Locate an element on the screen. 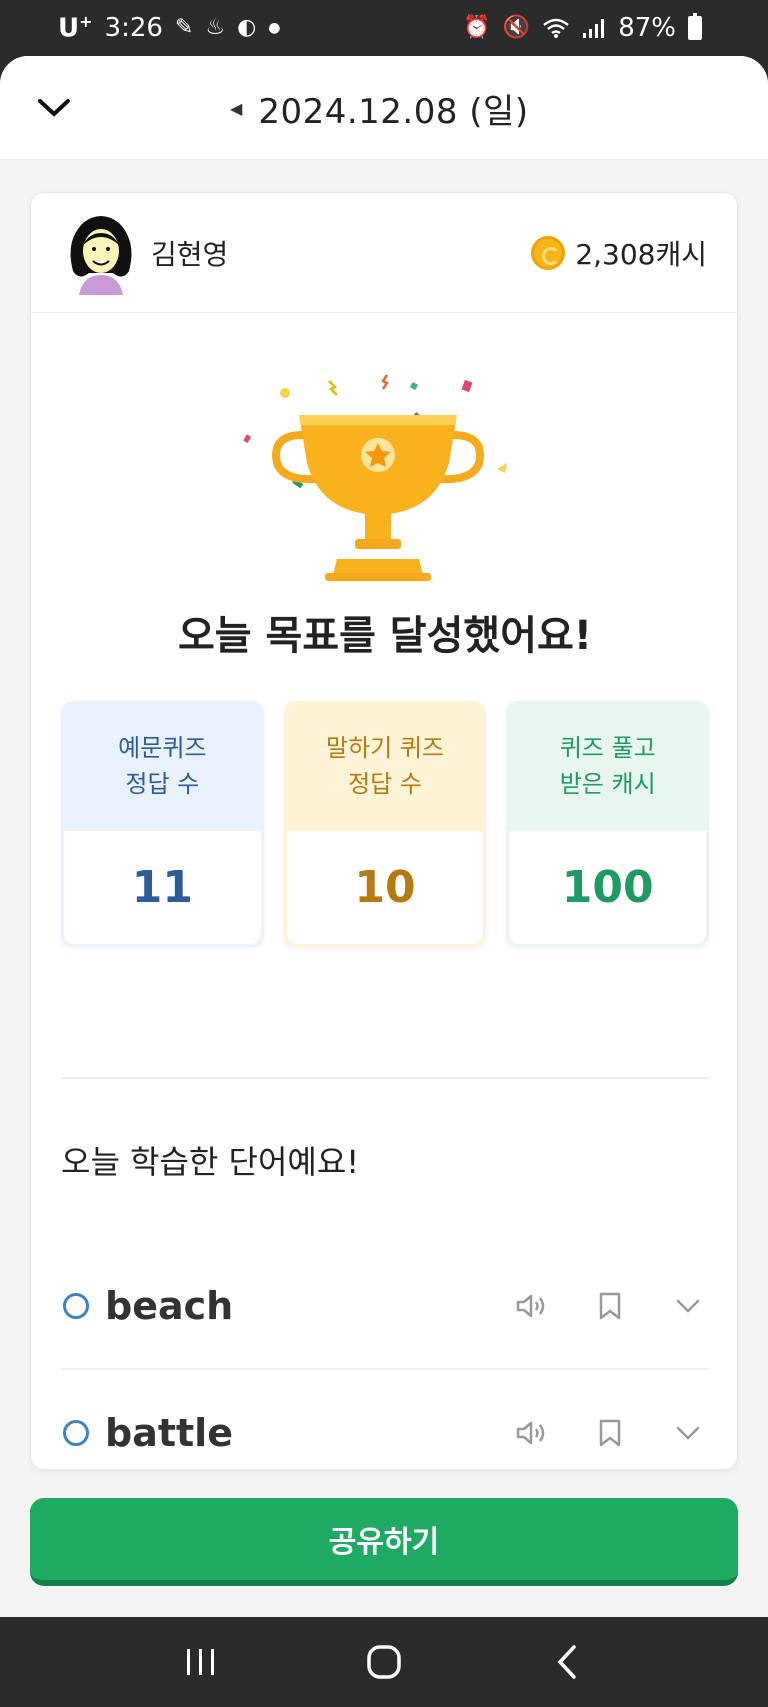  divider is located at coordinates (385, 1078).